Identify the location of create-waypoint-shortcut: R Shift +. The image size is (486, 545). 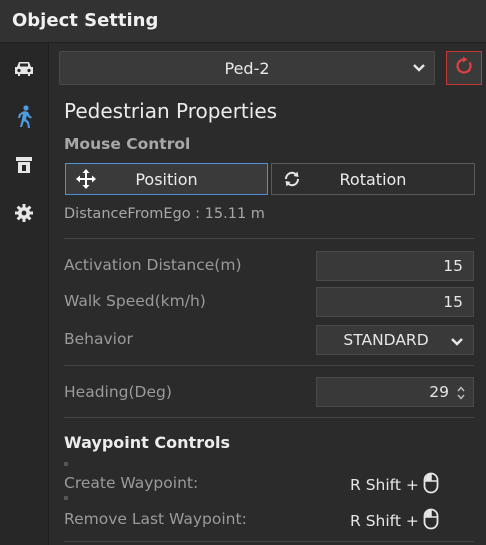
(394, 485).